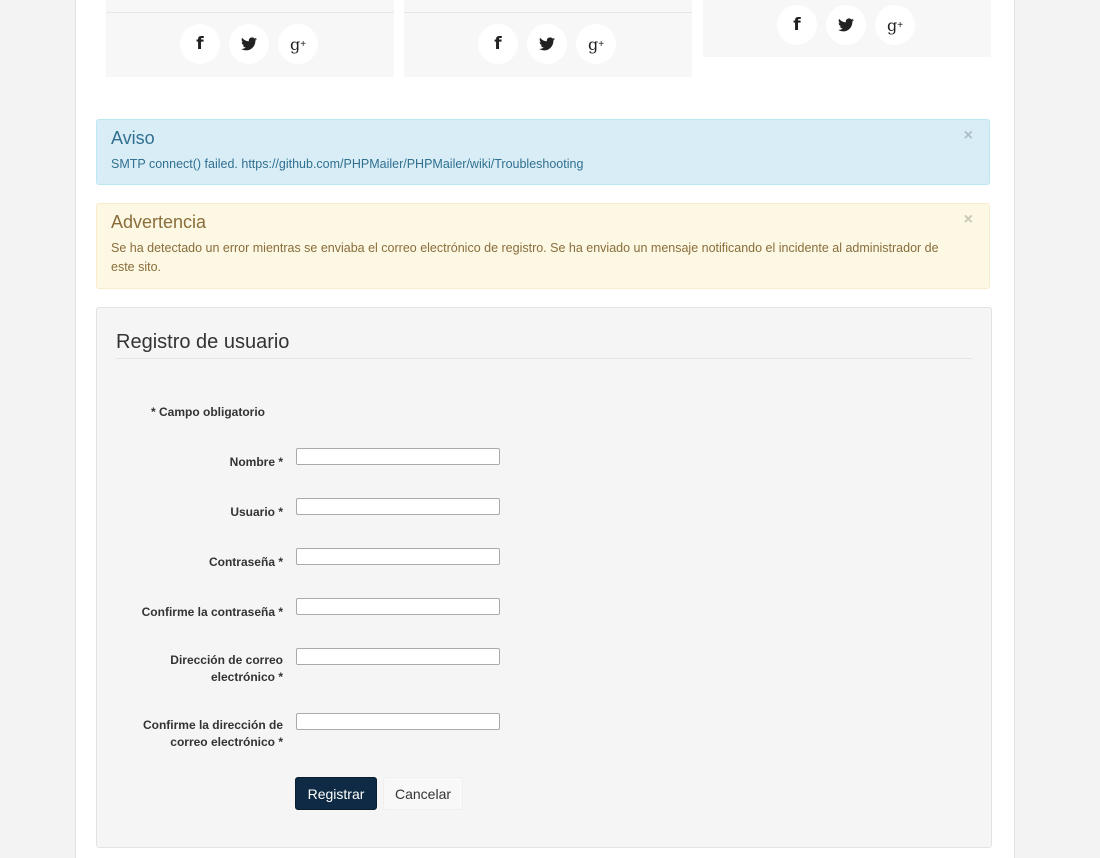  I want to click on social-card-3: f g +, so click(847, 28).